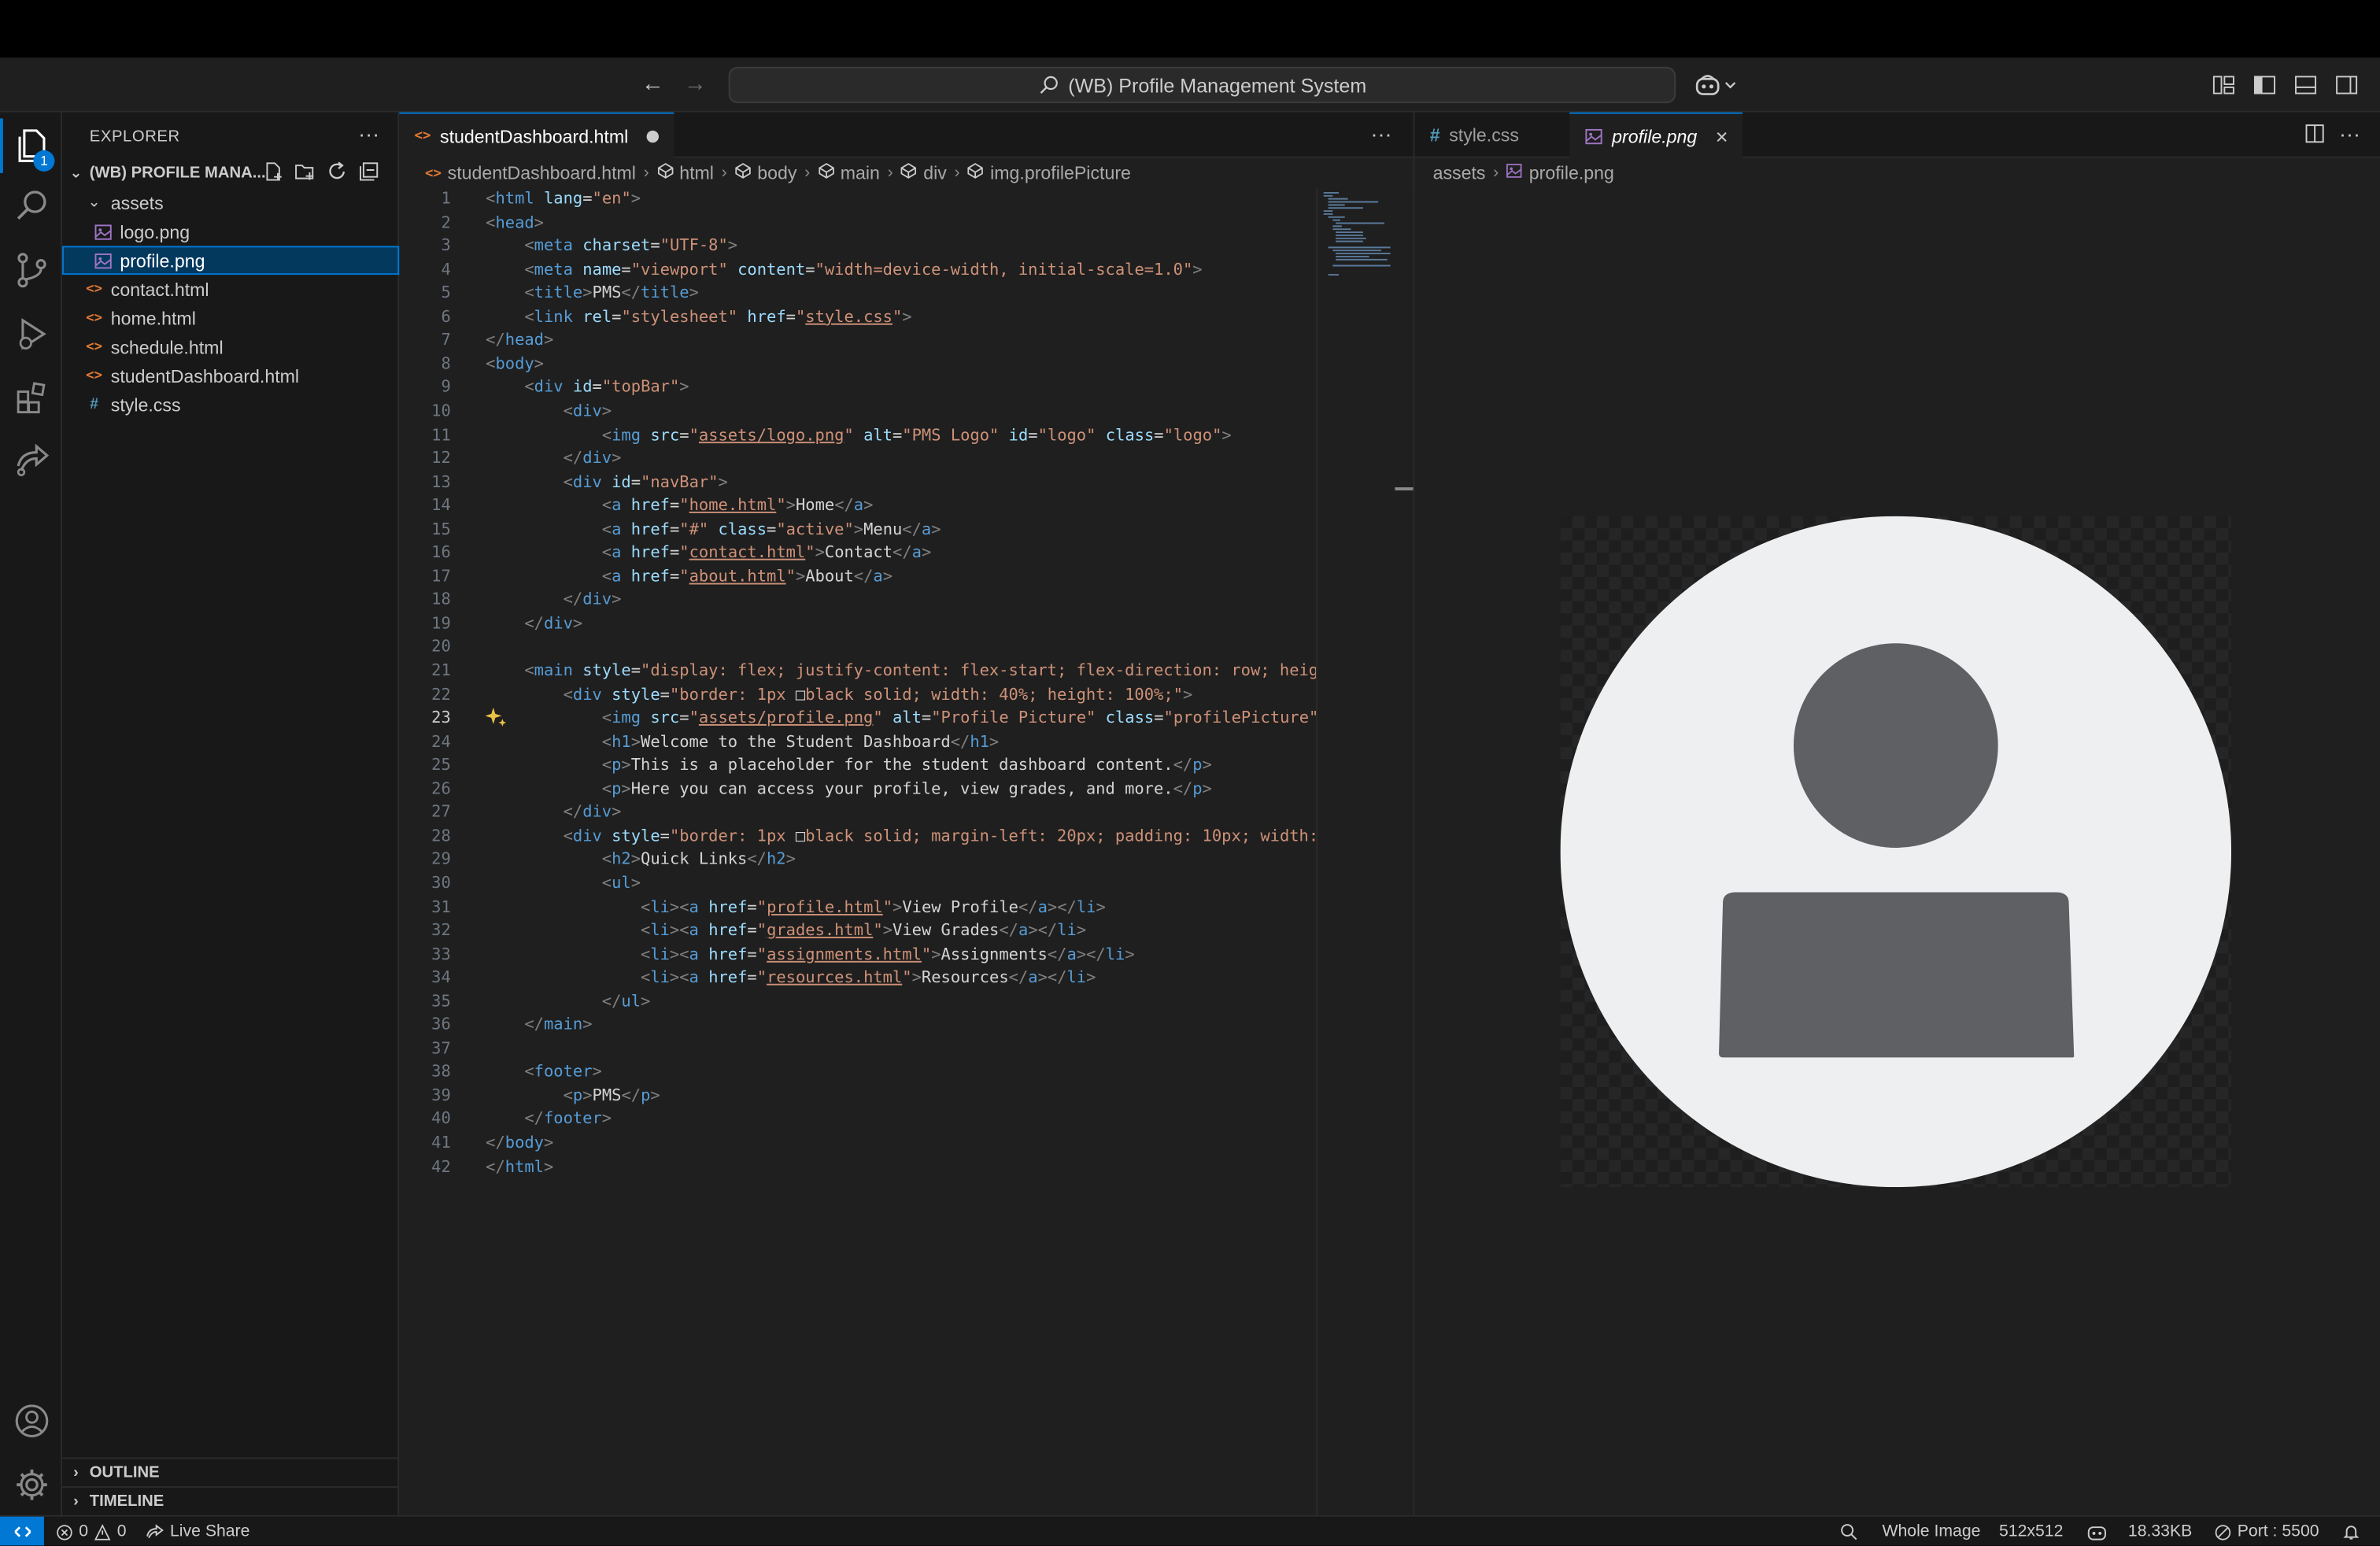  What do you see at coordinates (857, 814) in the screenshot?
I see `code-line: 27 </div>` at bounding box center [857, 814].